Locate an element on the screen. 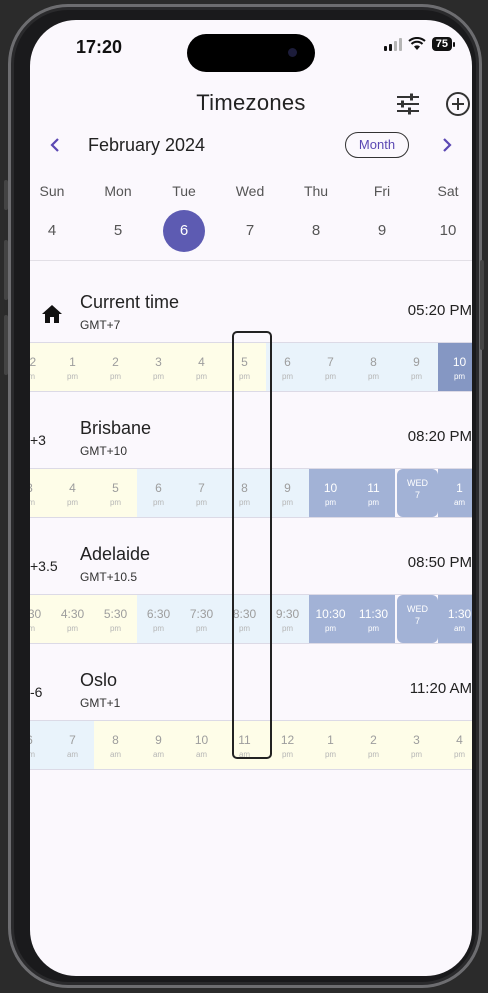 The height and width of the screenshot is (993, 488). day-fri: Fri 9 is located at coordinates (382, 216).